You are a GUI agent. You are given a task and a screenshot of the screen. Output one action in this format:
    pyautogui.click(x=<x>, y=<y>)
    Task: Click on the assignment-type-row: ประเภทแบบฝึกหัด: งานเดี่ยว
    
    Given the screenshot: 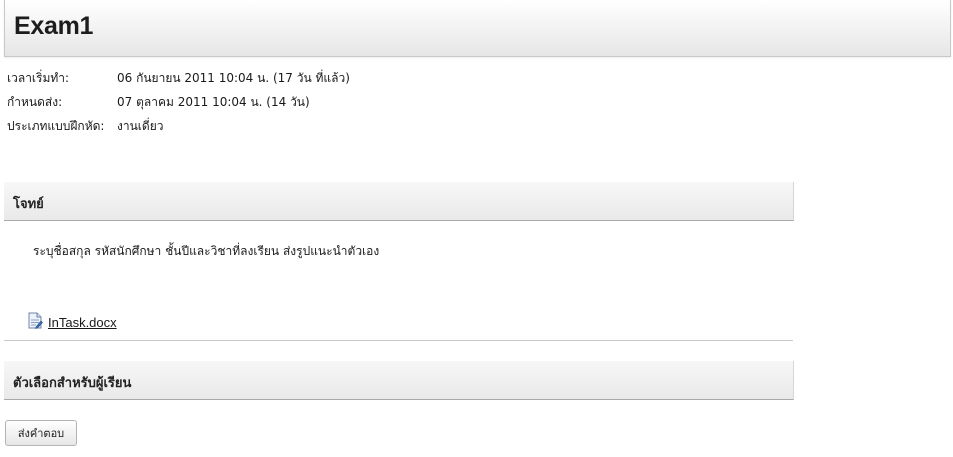 What is the action you would take?
    pyautogui.click(x=307, y=126)
    